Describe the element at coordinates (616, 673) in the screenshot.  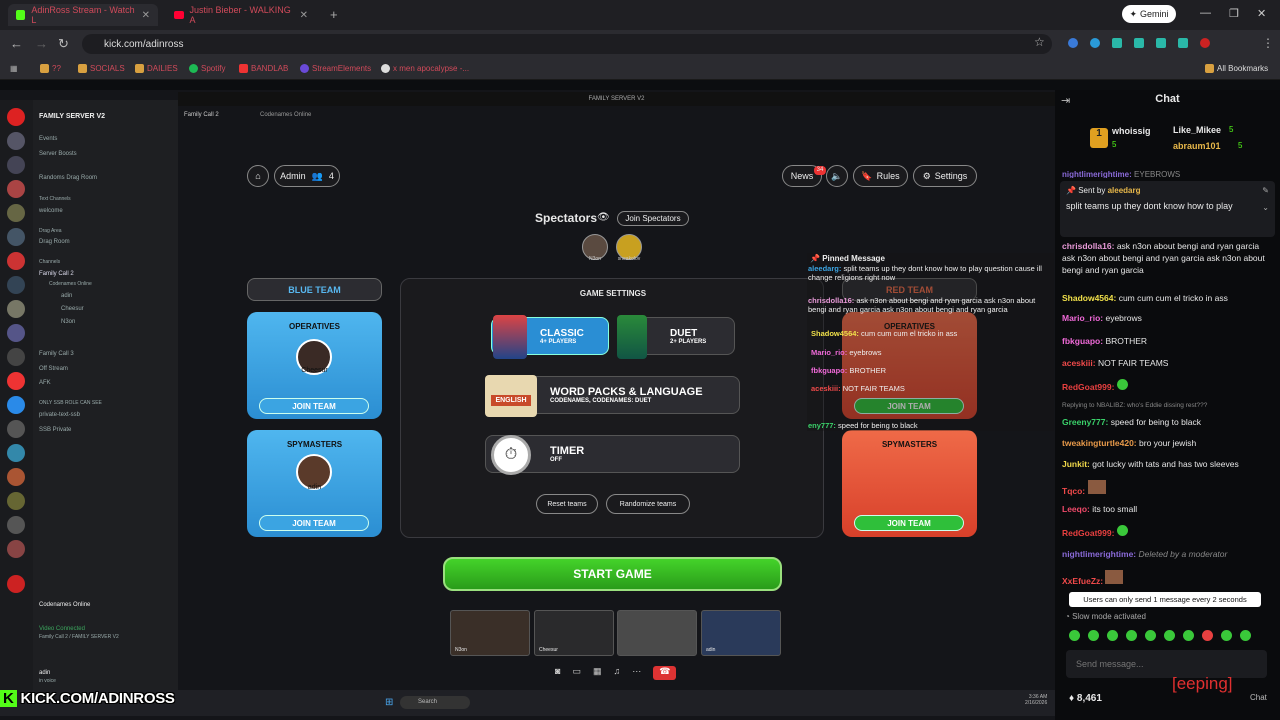
I see `soundboard-icon: ♫` at that location.